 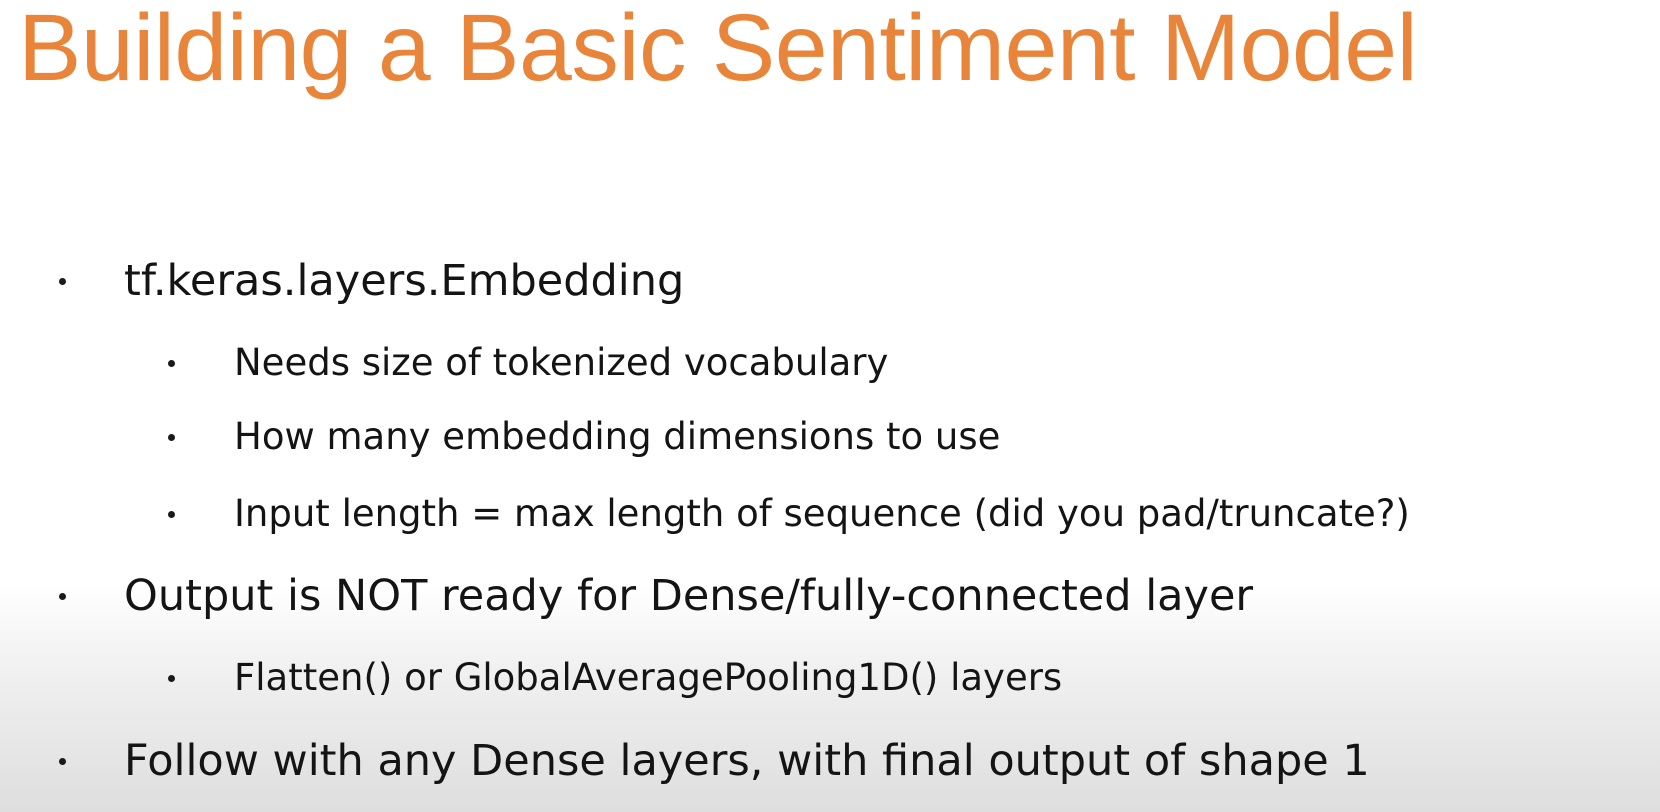 I want to click on sub-bullet-text: Needs size of tokenized vocabulary, so click(x=561, y=362).